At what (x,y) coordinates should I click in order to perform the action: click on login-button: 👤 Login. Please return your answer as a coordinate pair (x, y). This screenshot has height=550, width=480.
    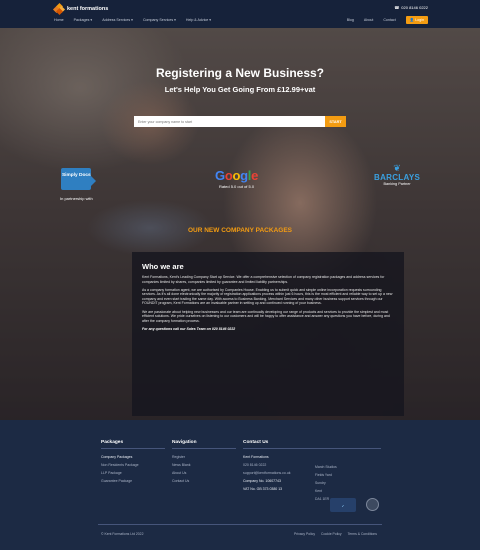
    Looking at the image, I should click on (416, 20).